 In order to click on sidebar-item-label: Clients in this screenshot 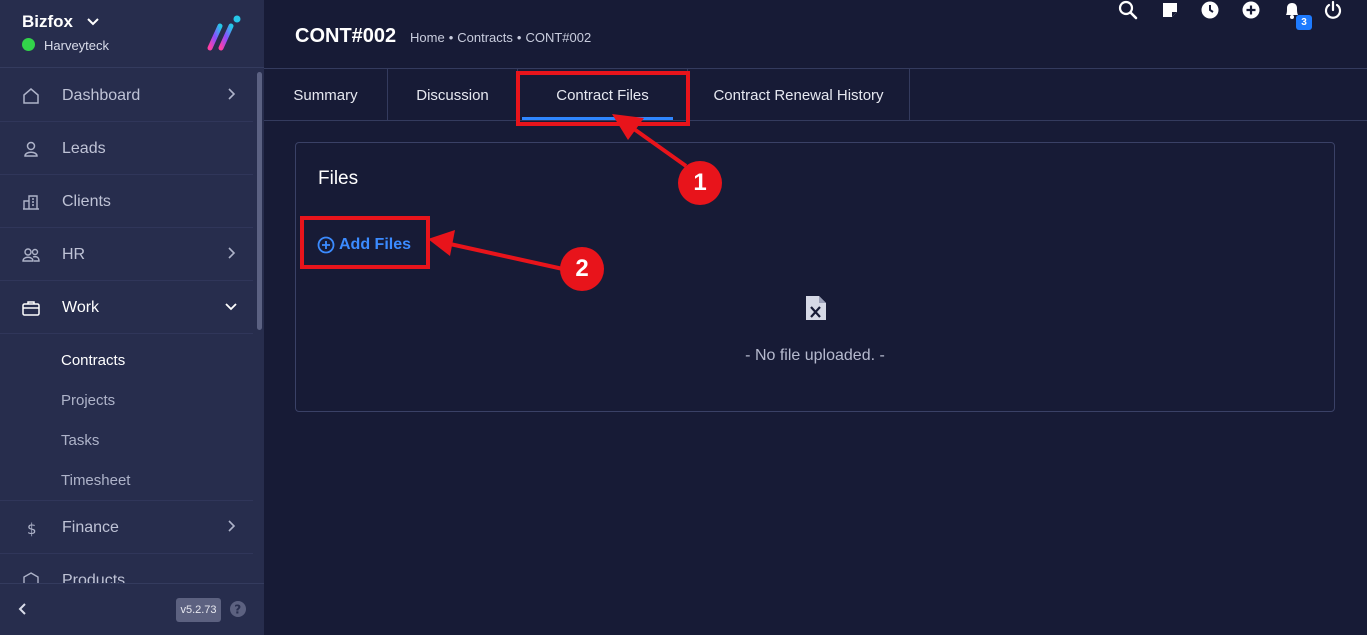, I will do `click(86, 201)`.